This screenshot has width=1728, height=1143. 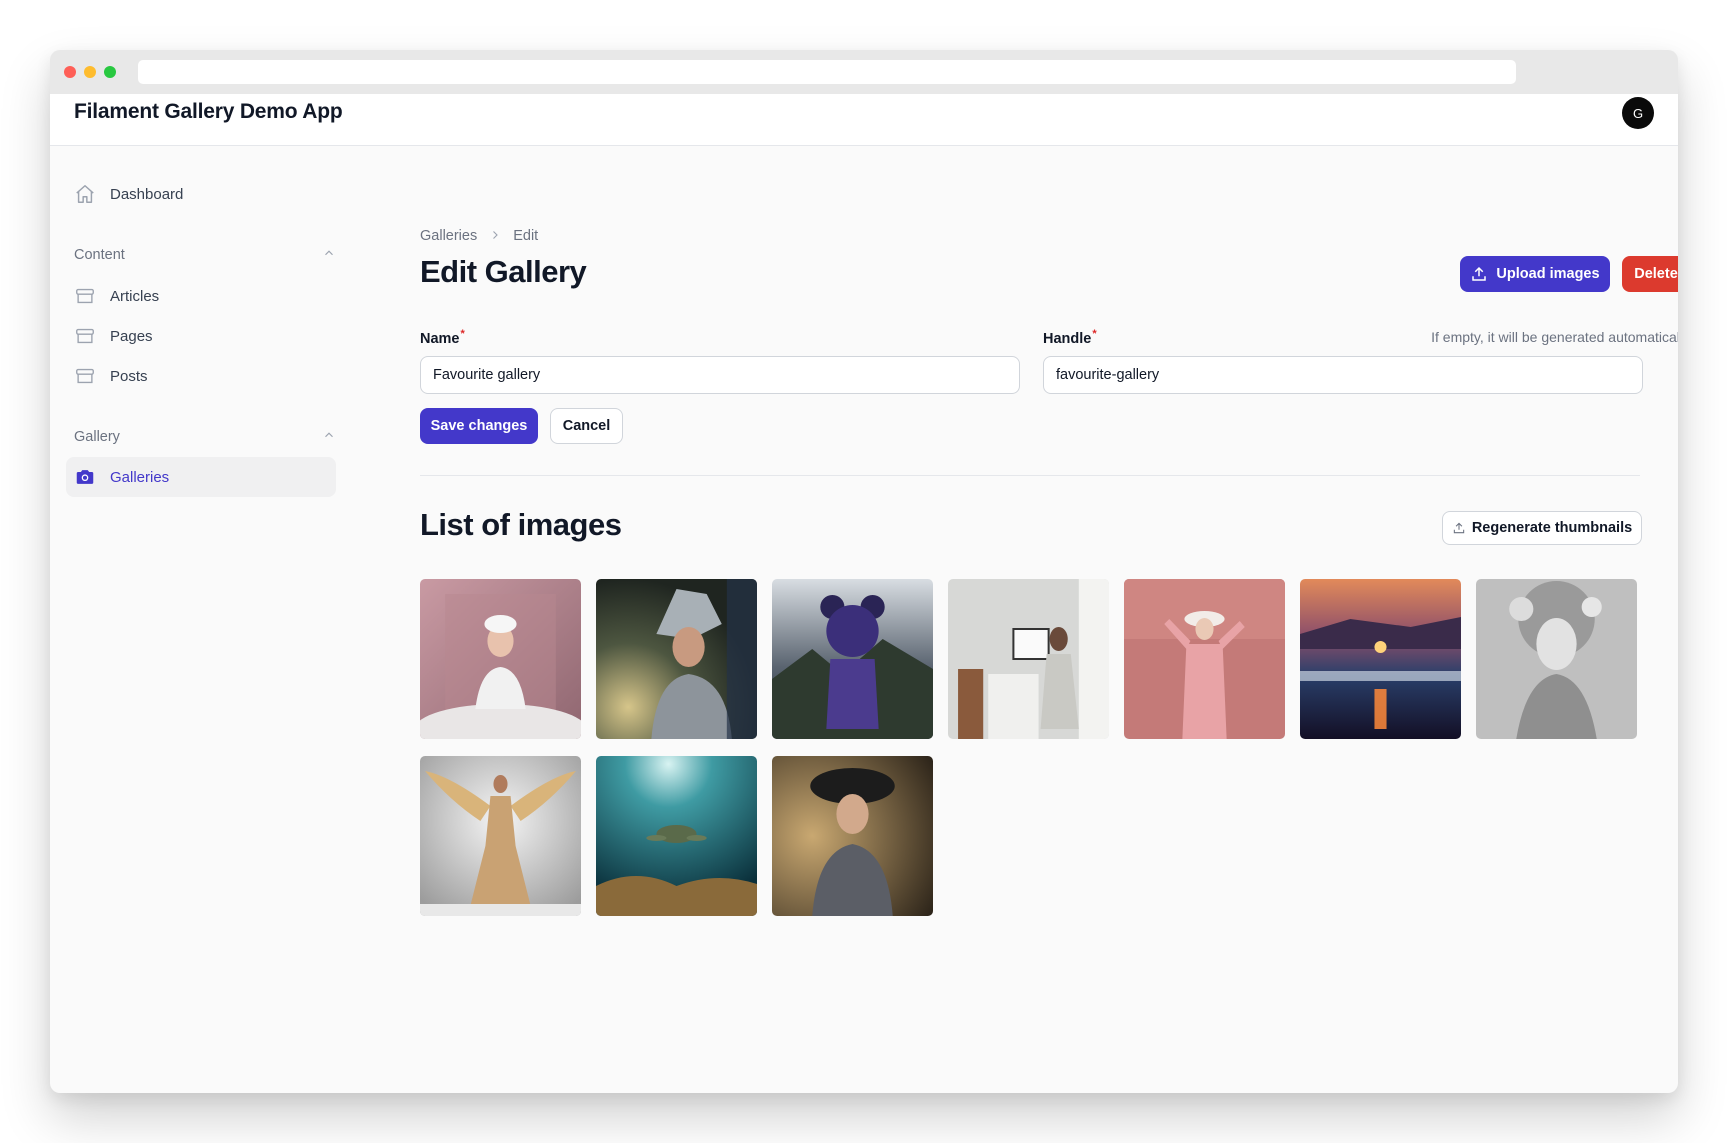 I want to click on minimize-window-button, so click(x=90, y=72).